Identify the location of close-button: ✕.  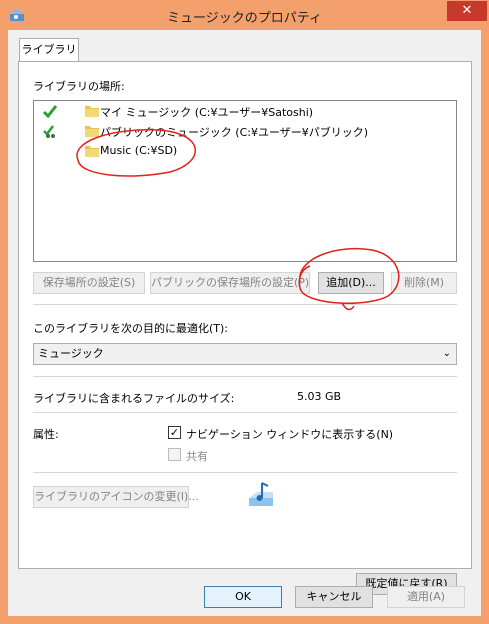
(467, 11).